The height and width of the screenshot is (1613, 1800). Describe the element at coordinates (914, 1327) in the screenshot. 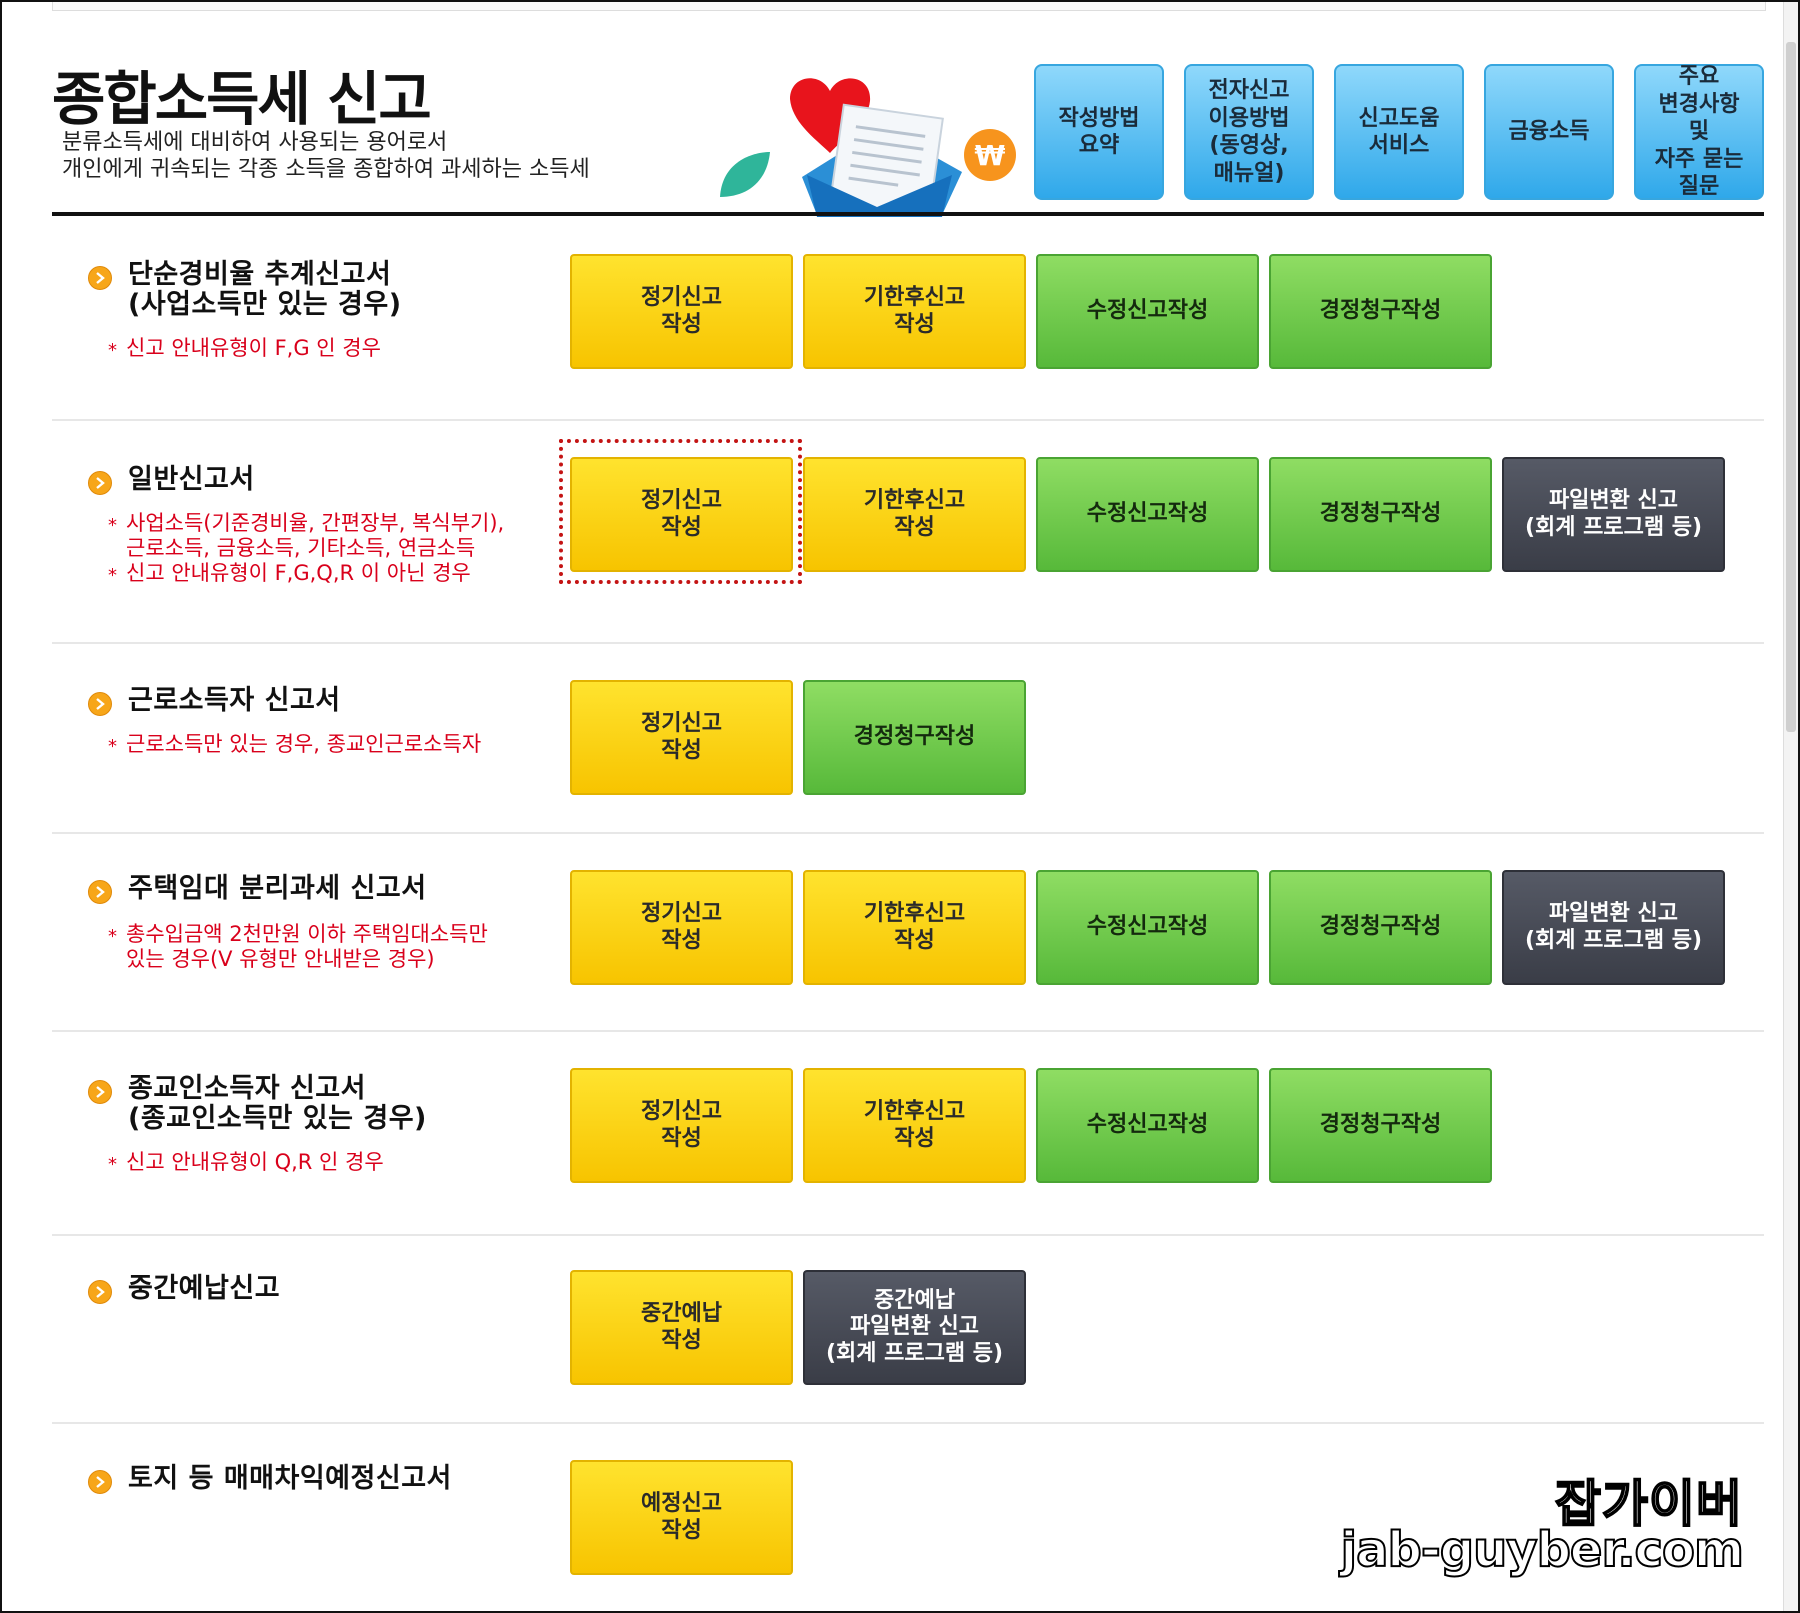

I see `interim-file-conversion-button: 중간예납 파일변환 신고 (회계 프로그램 등)` at that location.